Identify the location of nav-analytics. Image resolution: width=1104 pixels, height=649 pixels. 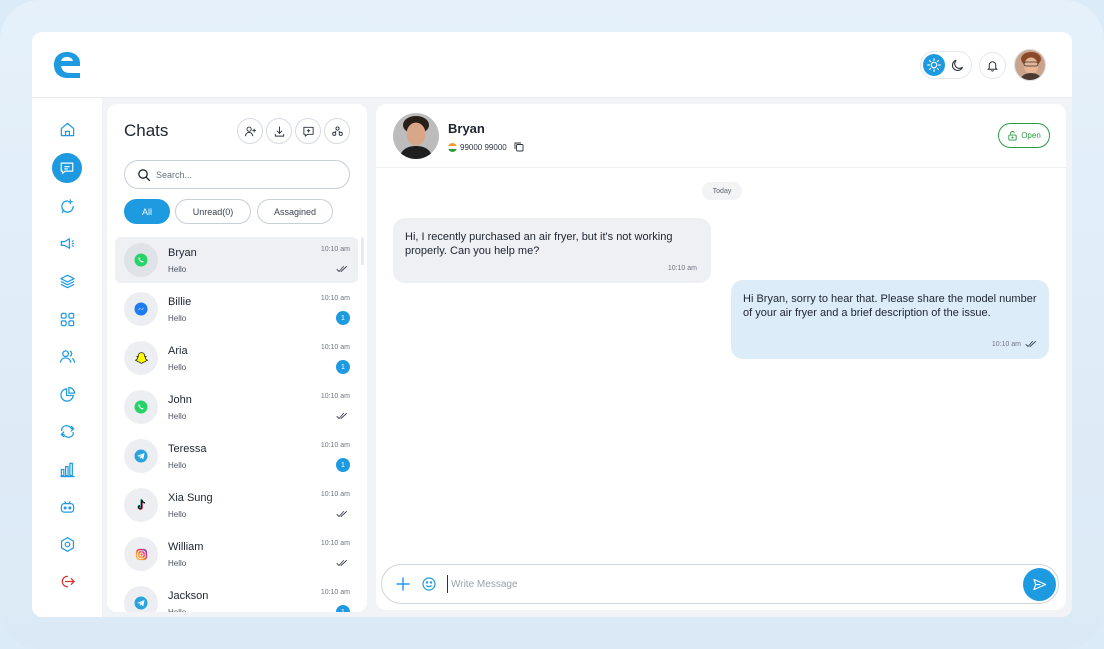
(67, 469).